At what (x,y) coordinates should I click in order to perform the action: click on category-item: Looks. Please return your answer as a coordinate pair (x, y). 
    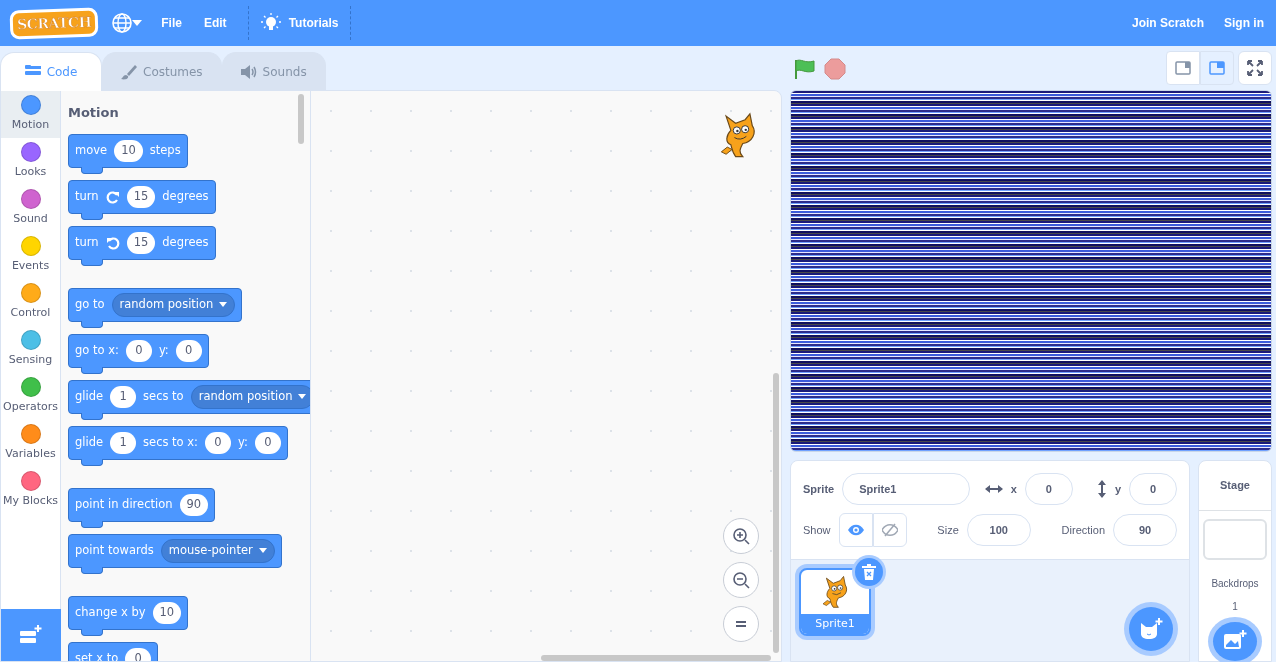
    Looking at the image, I should click on (30, 161).